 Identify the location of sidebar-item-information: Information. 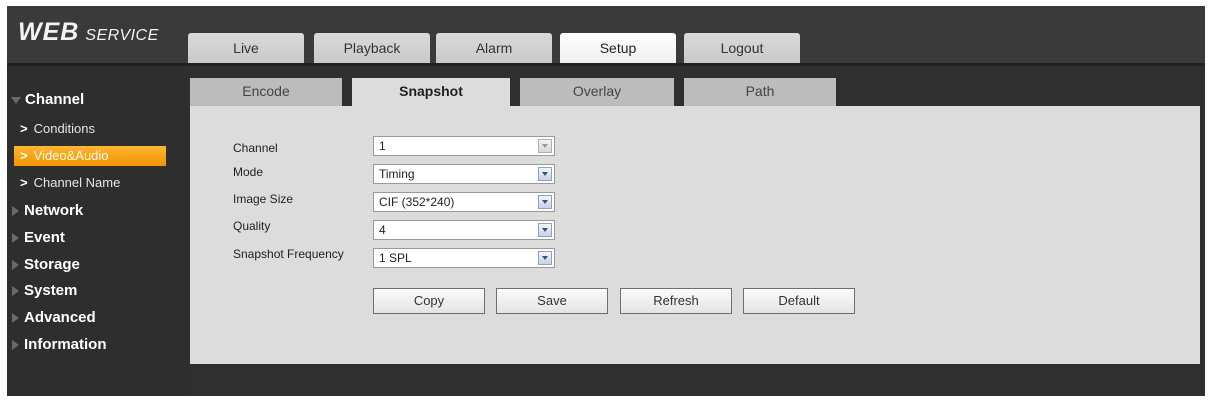
(97, 344).